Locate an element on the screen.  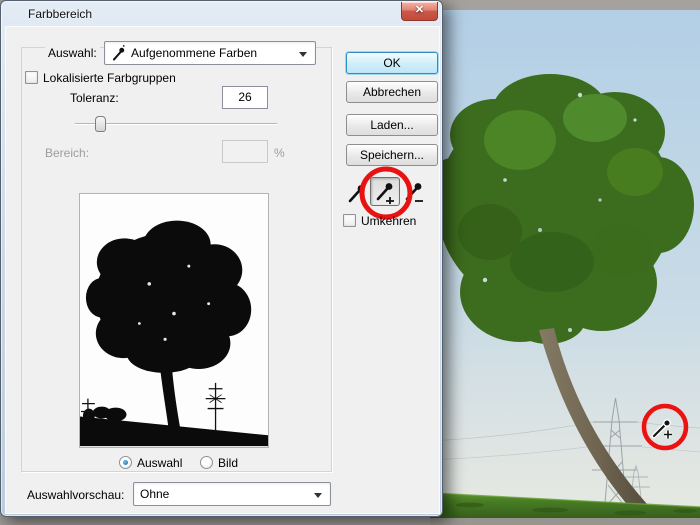
eyedropper-tool is located at coordinates (357, 192).